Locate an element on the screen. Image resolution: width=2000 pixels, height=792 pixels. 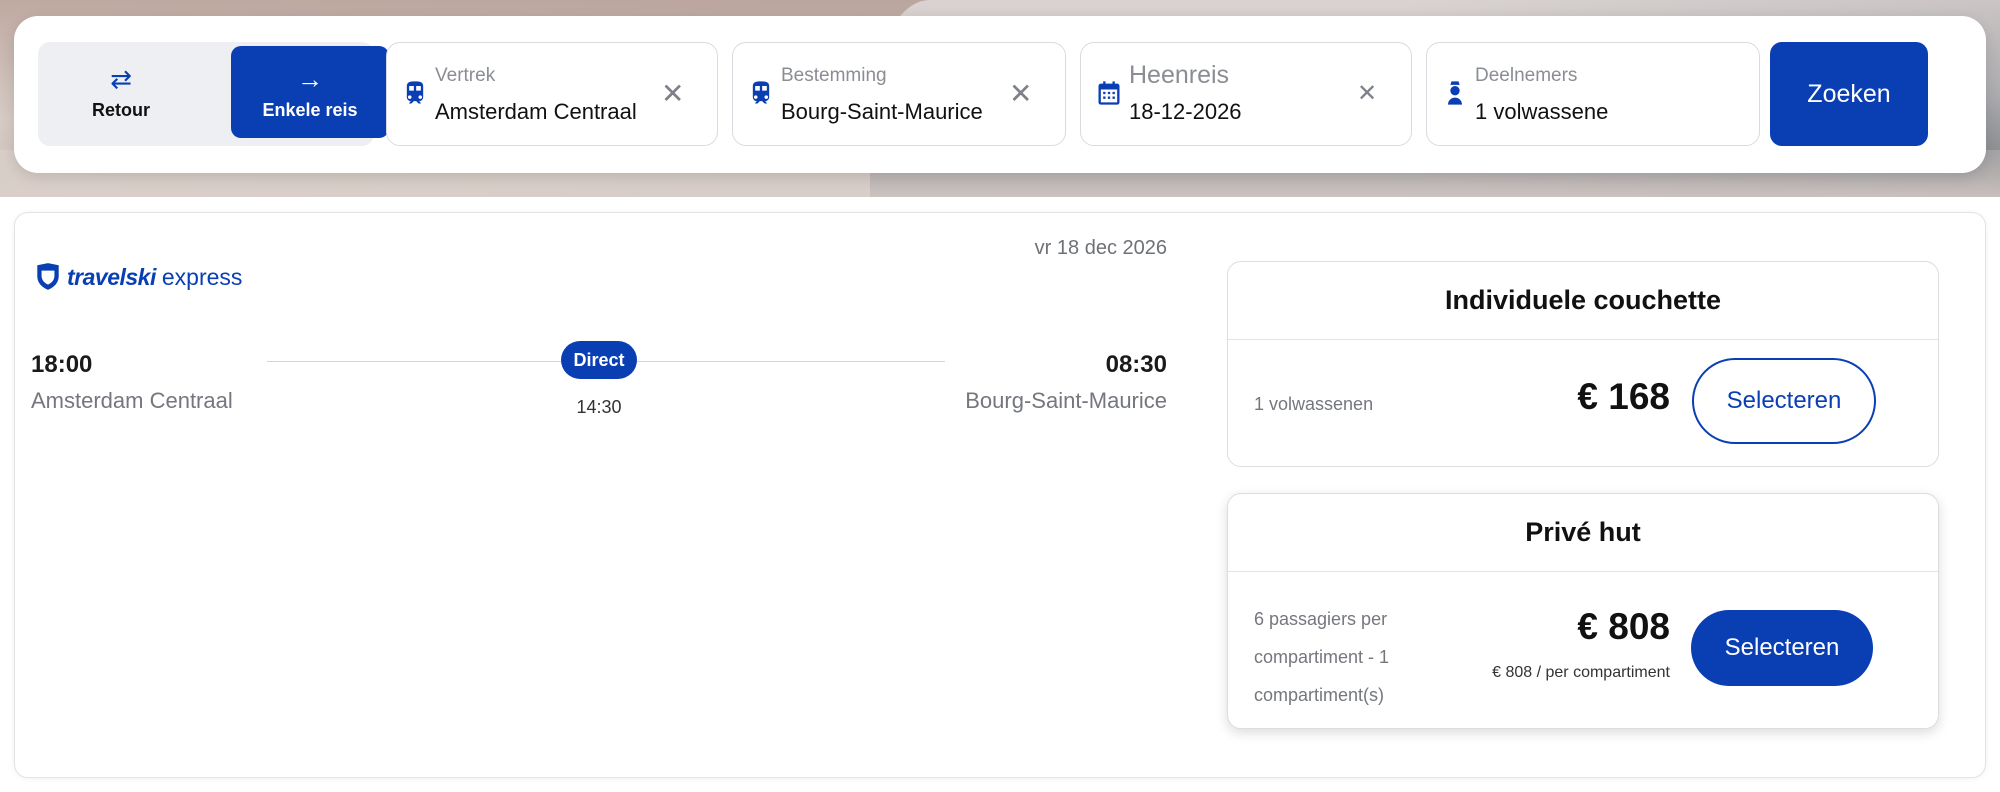
person-icon is located at coordinates (1455, 93).